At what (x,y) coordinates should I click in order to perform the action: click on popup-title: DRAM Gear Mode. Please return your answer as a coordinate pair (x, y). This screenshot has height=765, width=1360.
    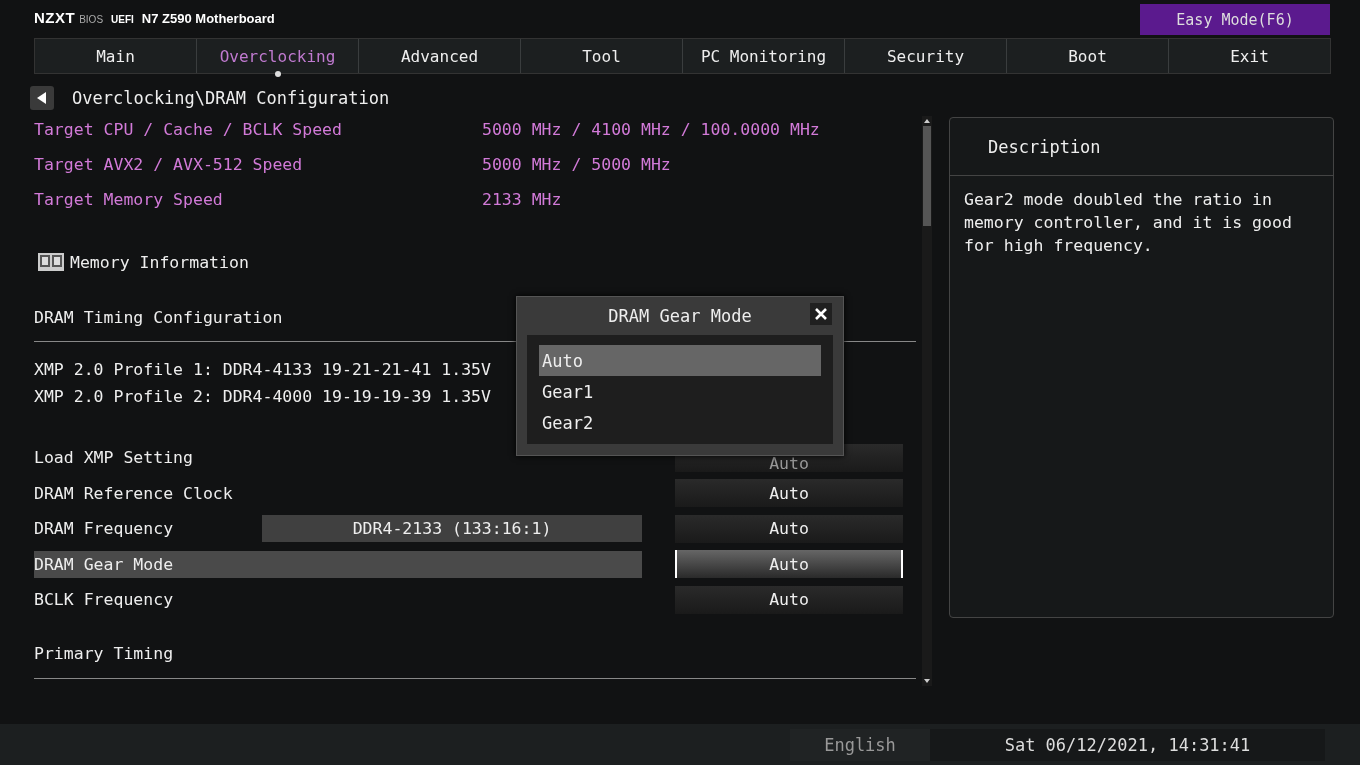
    Looking at the image, I should click on (680, 316).